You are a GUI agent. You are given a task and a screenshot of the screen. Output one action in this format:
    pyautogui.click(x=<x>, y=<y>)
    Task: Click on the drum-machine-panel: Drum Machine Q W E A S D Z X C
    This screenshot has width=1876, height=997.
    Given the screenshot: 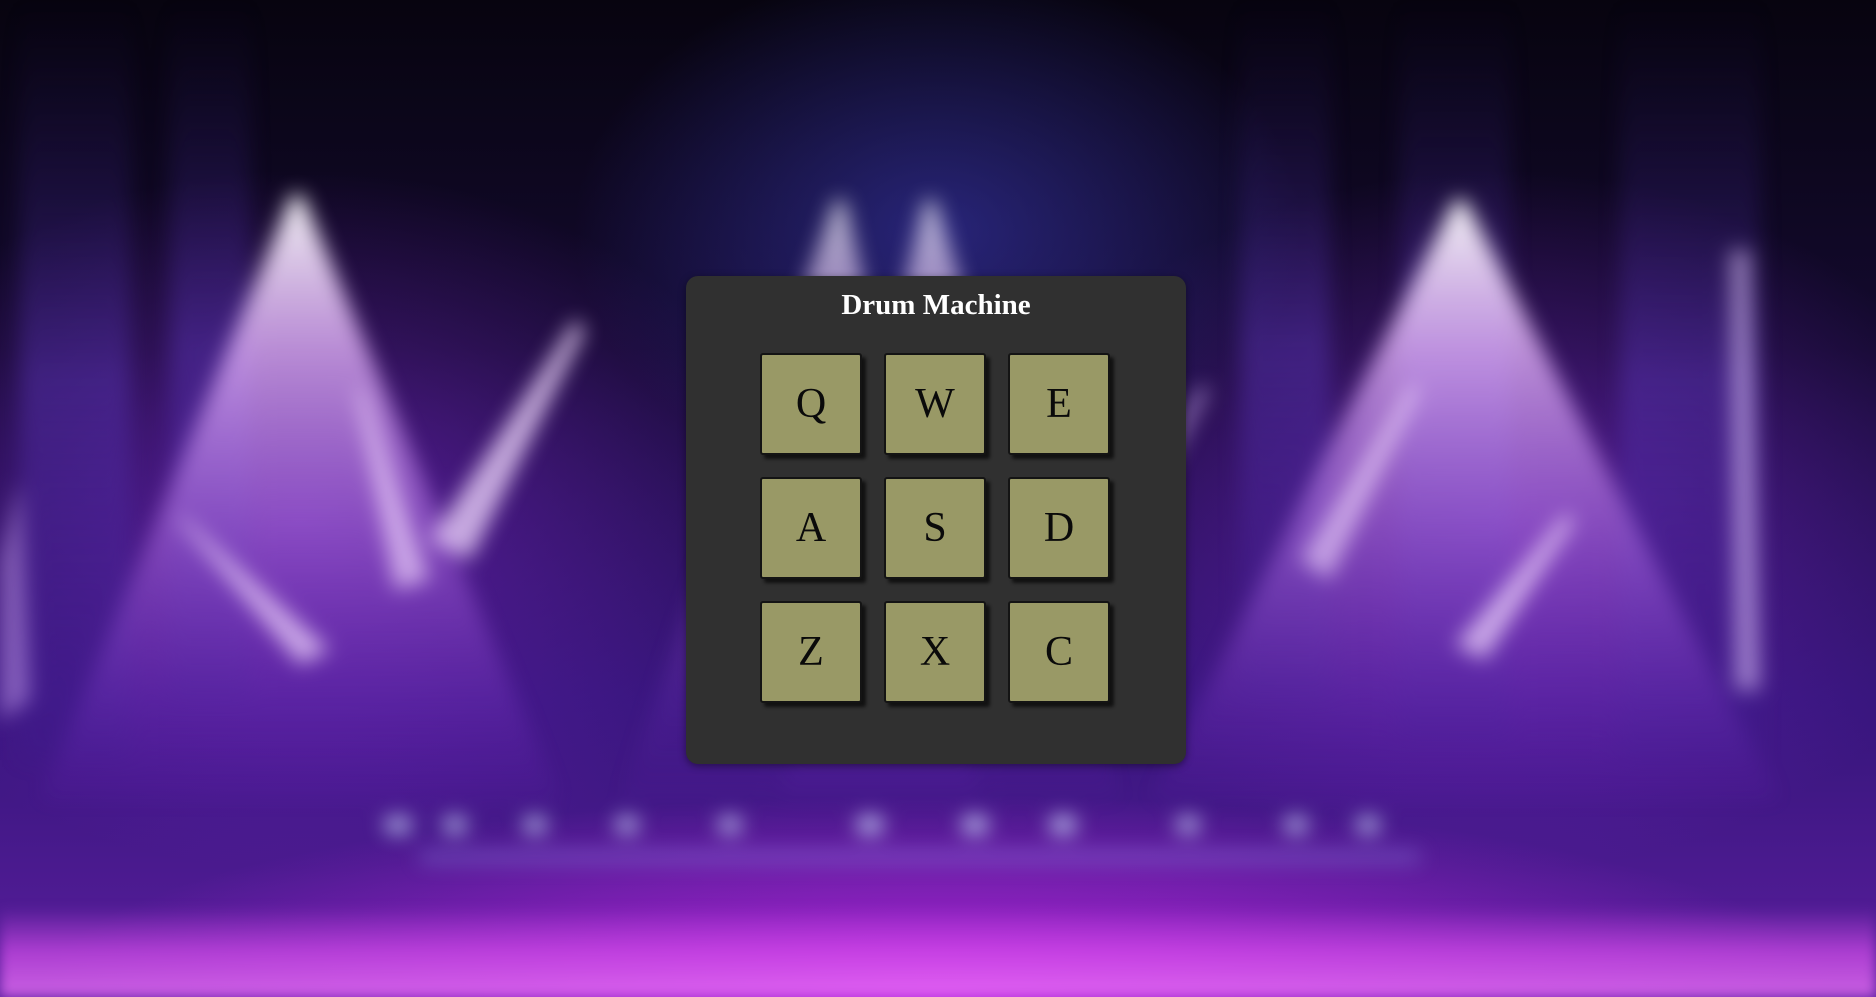 What is the action you would take?
    pyautogui.click(x=936, y=520)
    